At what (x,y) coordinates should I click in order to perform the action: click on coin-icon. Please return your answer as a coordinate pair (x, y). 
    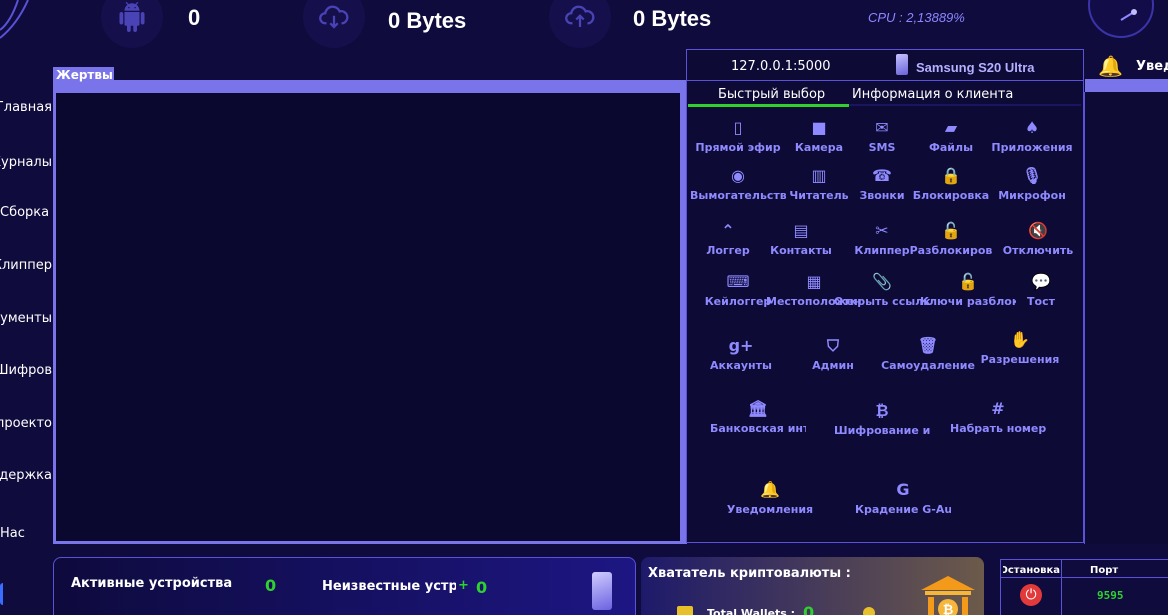
    Looking at the image, I should click on (869, 611).